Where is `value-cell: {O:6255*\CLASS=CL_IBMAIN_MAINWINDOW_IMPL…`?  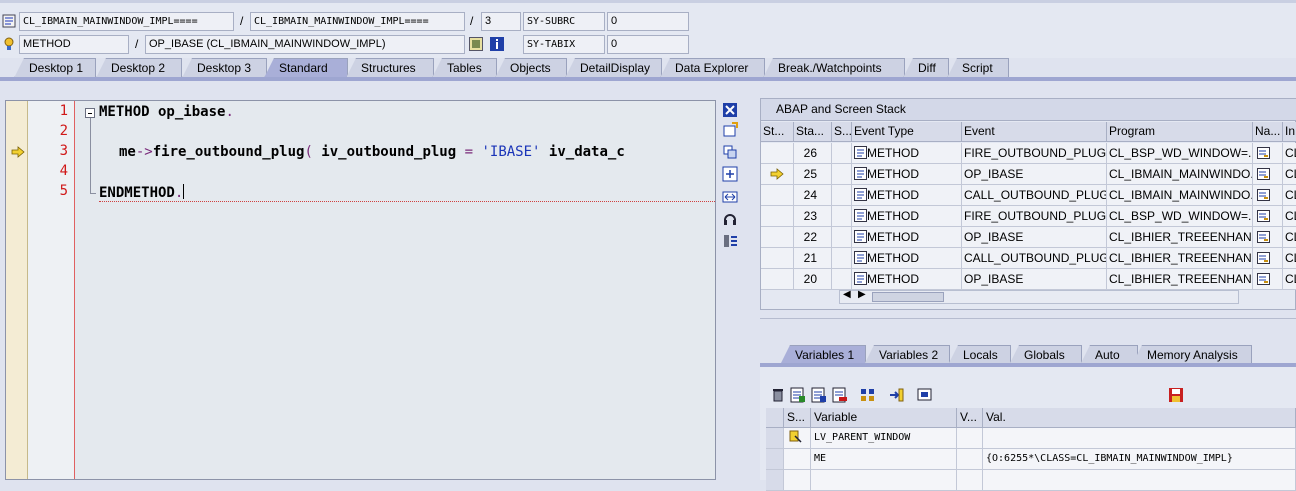 value-cell: {O:6255*\CLASS=CL_IBMAIN_MAINWINDOW_IMPL… is located at coordinates (1139, 459).